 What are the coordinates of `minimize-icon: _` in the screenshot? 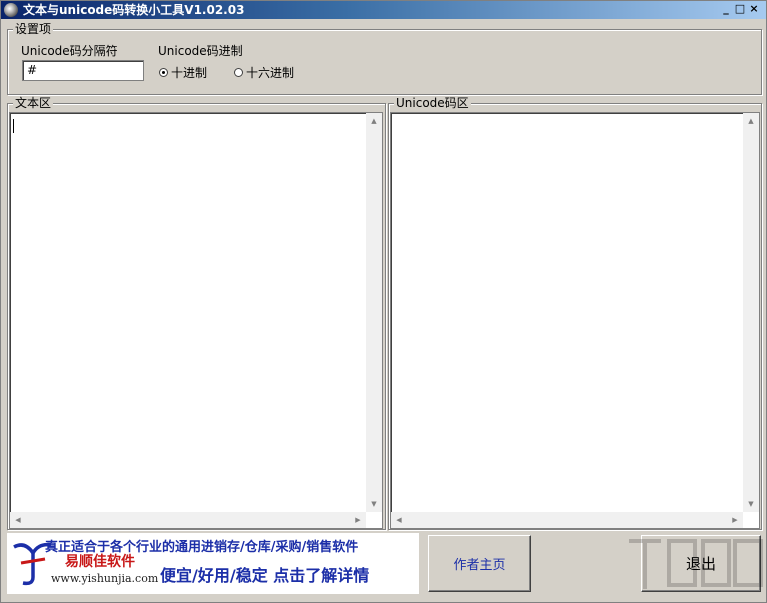 It's located at (726, 9).